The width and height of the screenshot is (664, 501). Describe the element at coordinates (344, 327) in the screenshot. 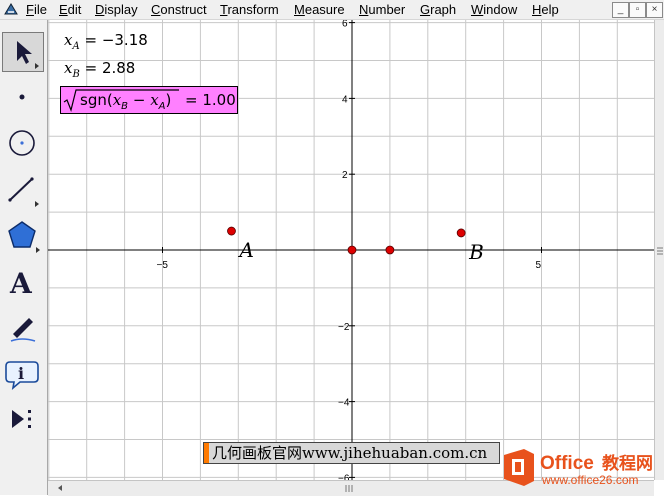

I see `y-tick-label: −2` at that location.